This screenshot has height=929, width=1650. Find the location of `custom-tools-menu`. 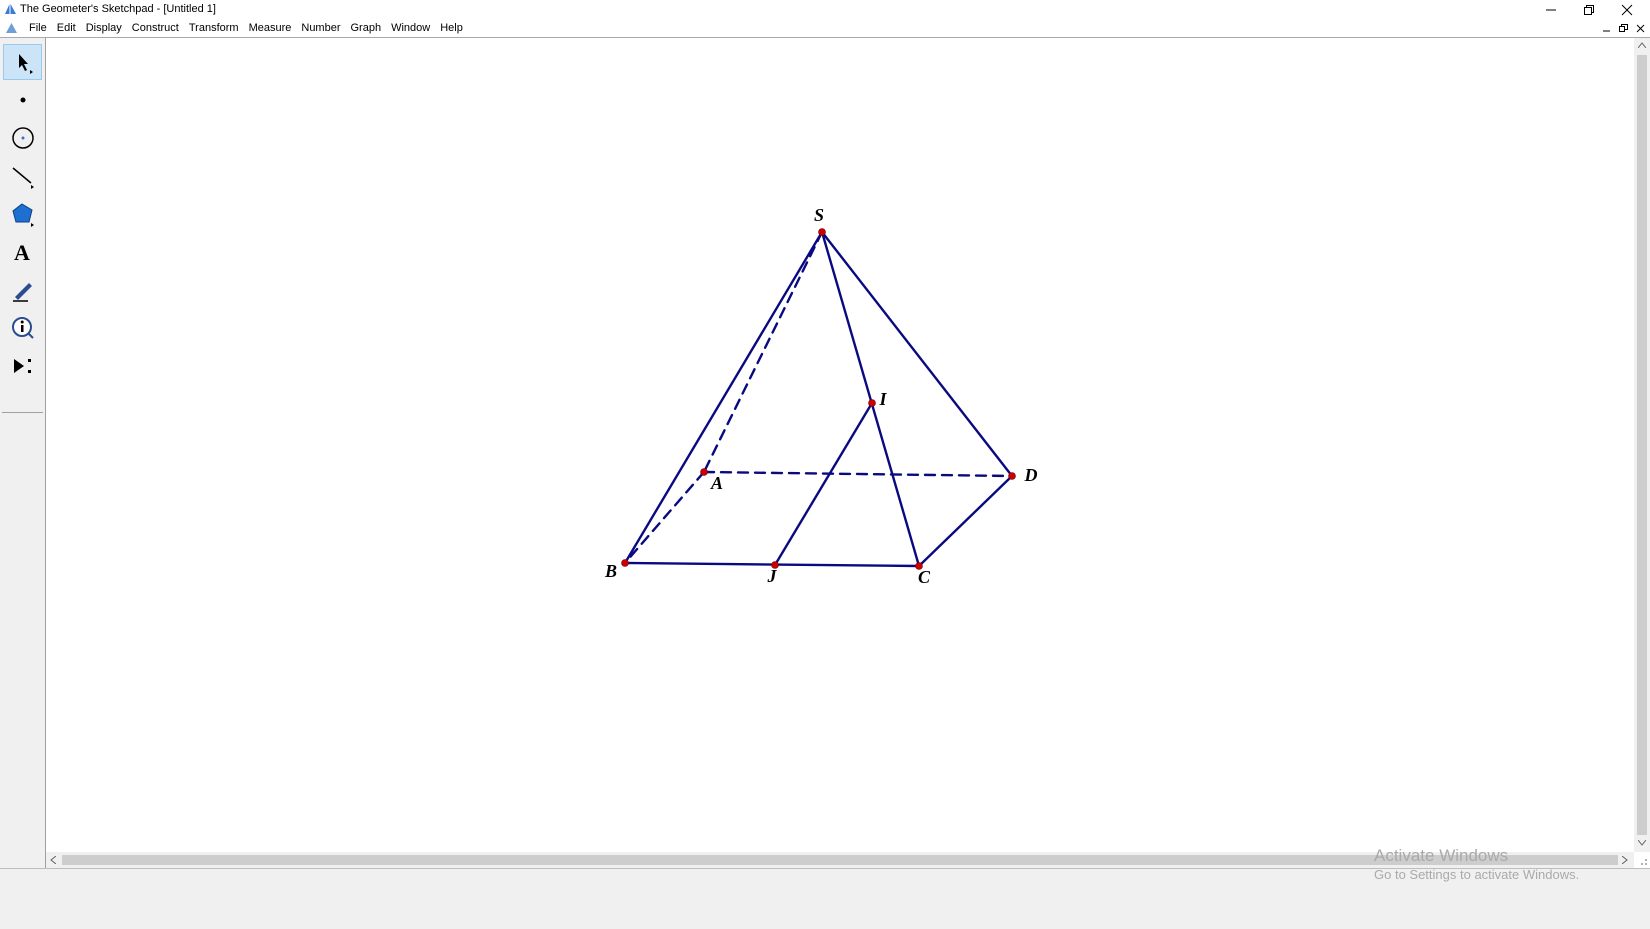

custom-tools-menu is located at coordinates (22, 366).